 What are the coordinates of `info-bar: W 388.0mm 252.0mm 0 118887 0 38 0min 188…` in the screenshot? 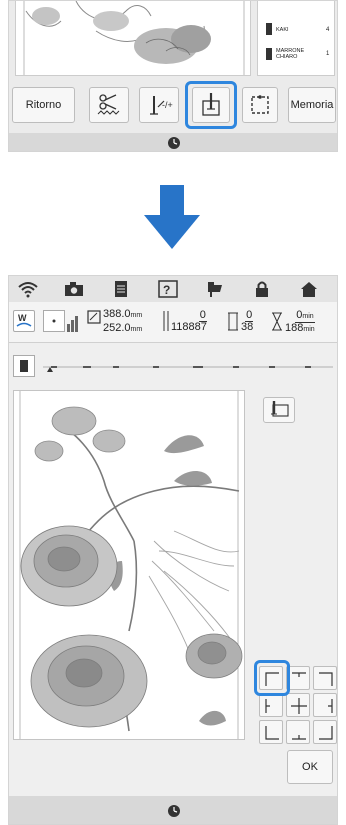 It's located at (173, 322).